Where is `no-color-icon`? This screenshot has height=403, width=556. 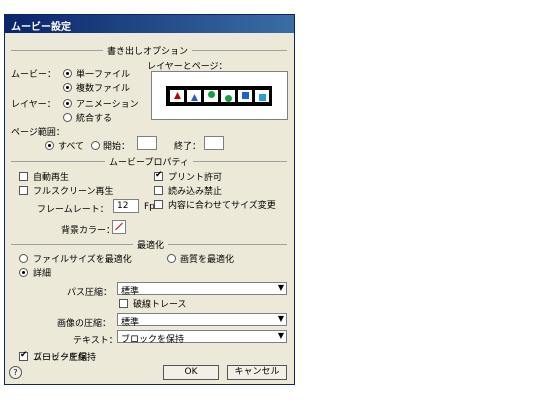 no-color-icon is located at coordinates (119, 226).